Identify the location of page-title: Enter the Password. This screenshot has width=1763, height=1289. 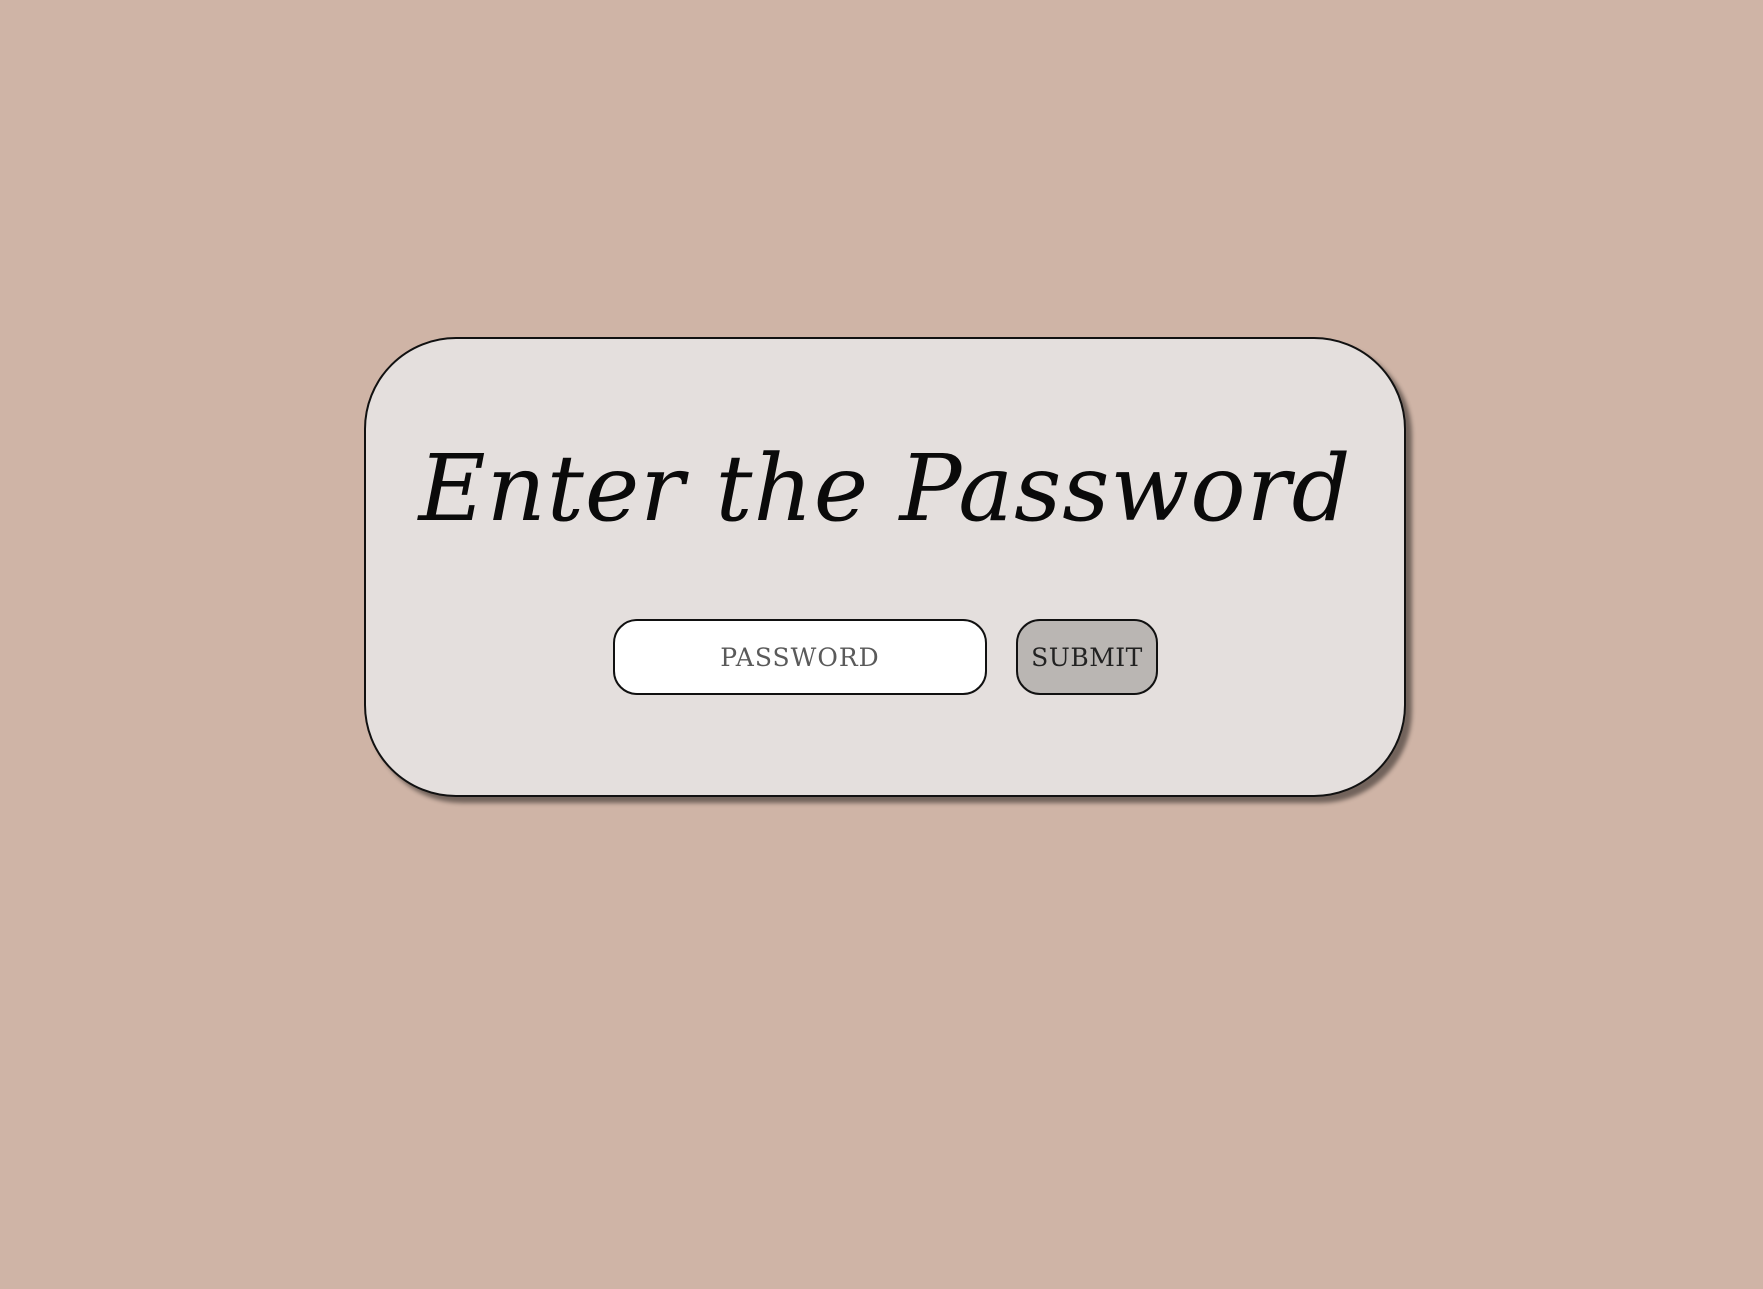
(885, 488).